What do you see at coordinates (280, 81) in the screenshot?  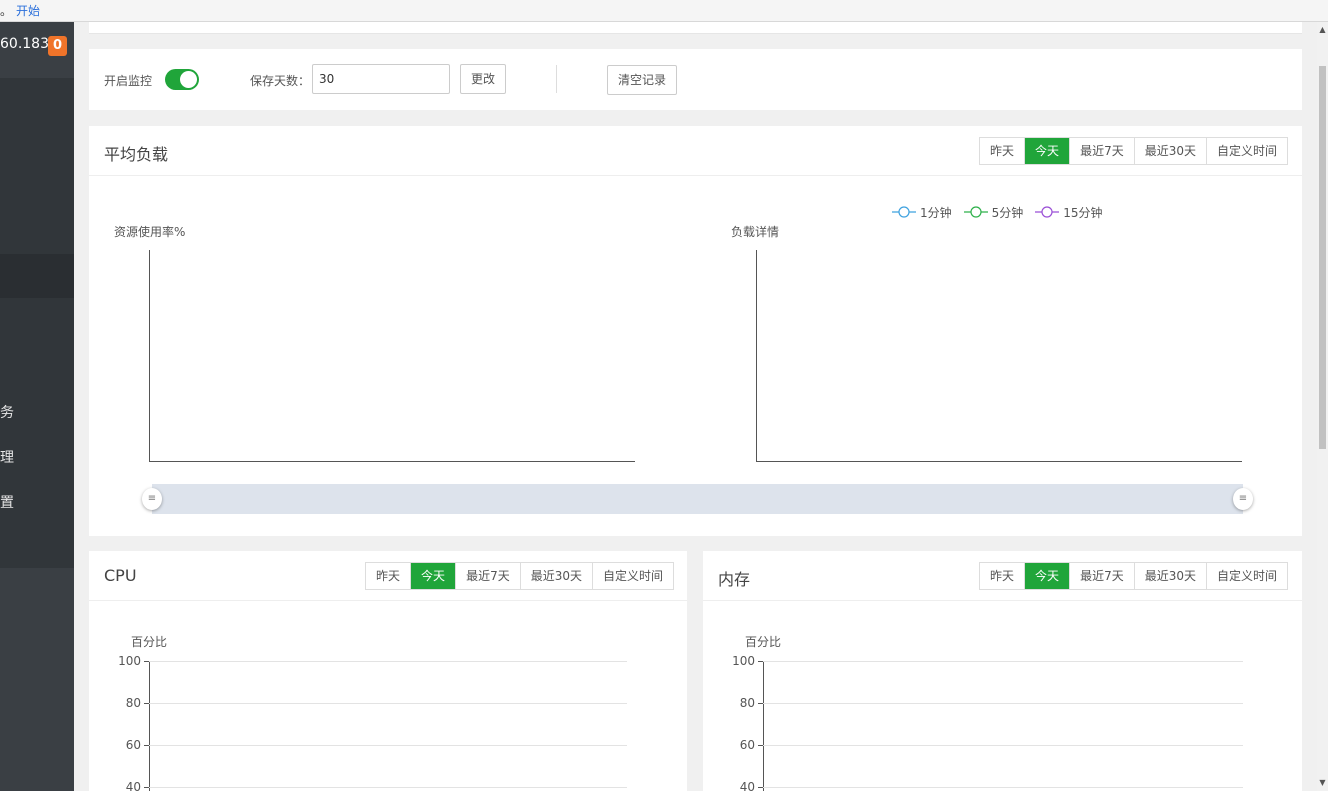 I see `retention-days-label: 保存天数：` at bounding box center [280, 81].